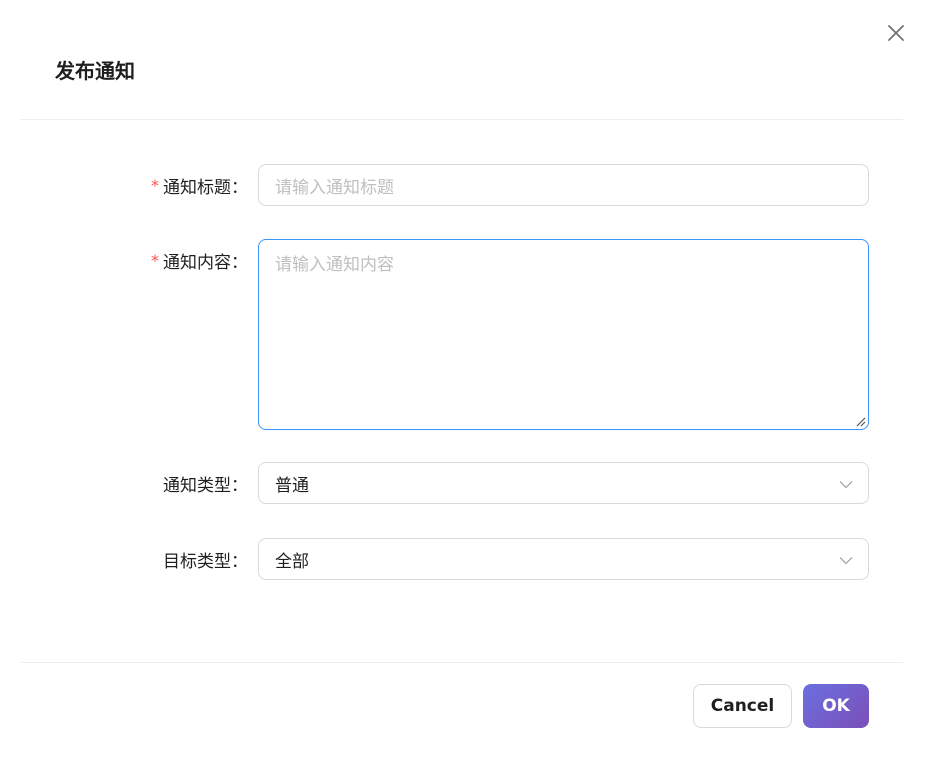 This screenshot has height=770, width=929. Describe the element at coordinates (462, 119) in the screenshot. I see `header-divider` at that location.